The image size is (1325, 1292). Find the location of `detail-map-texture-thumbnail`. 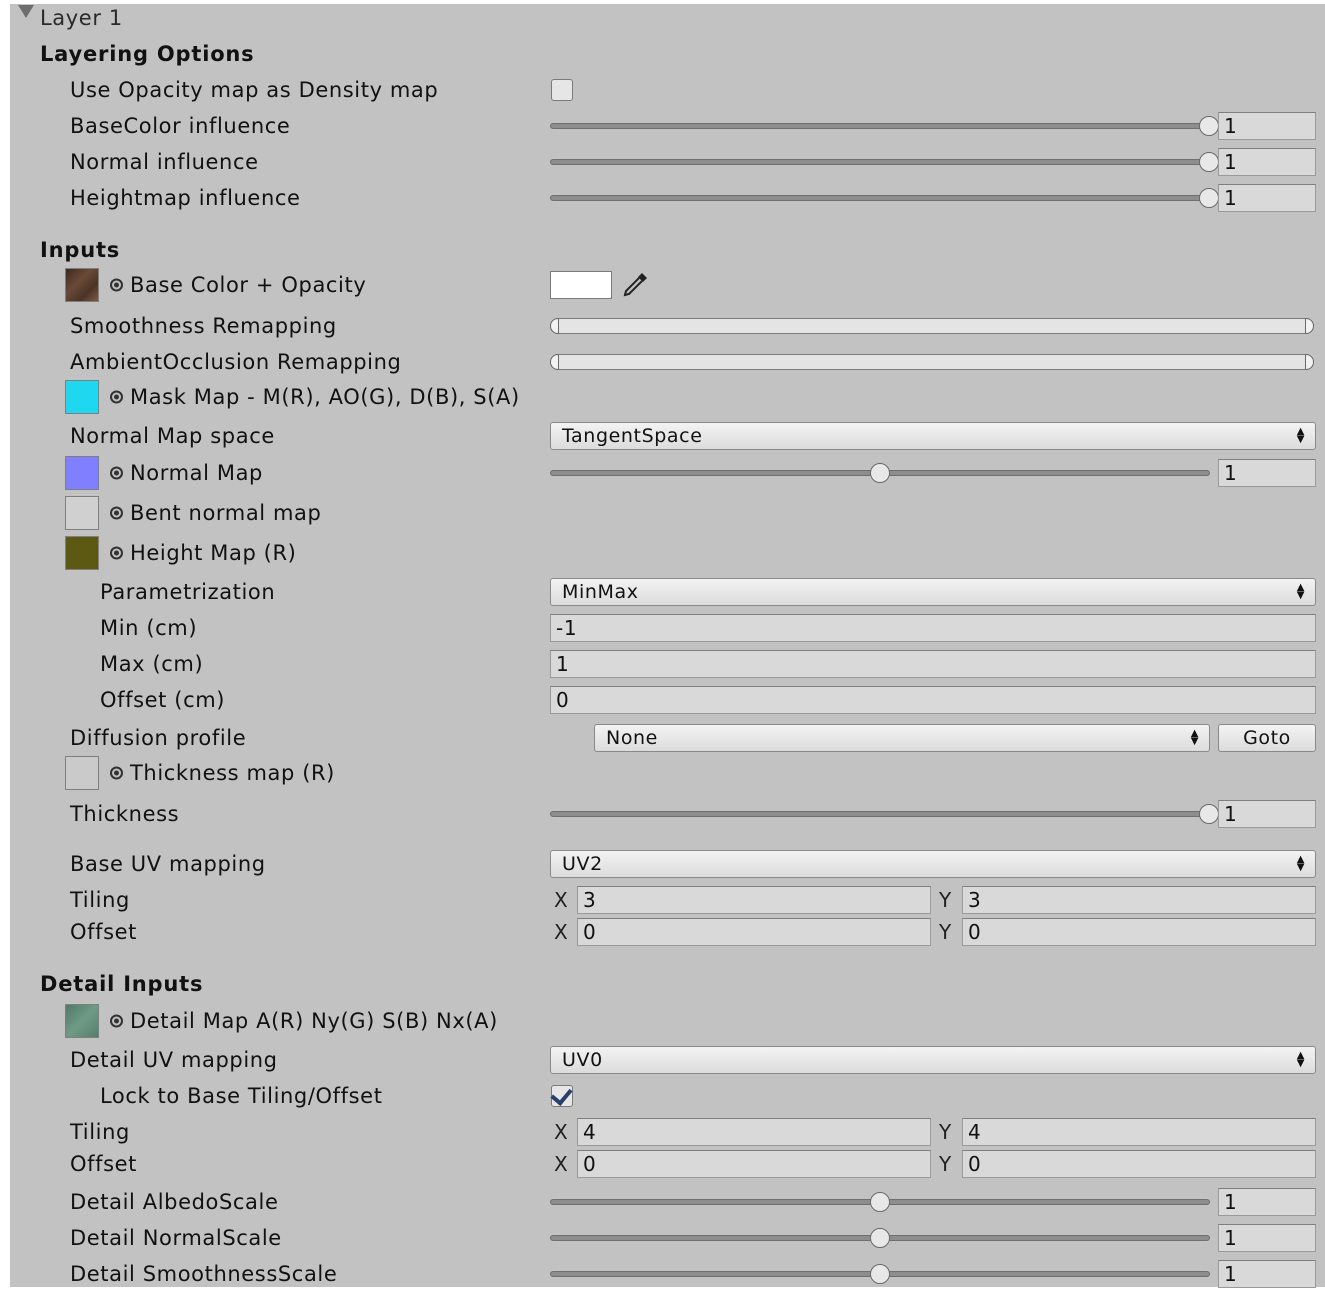

detail-map-texture-thumbnail is located at coordinates (82, 1021).